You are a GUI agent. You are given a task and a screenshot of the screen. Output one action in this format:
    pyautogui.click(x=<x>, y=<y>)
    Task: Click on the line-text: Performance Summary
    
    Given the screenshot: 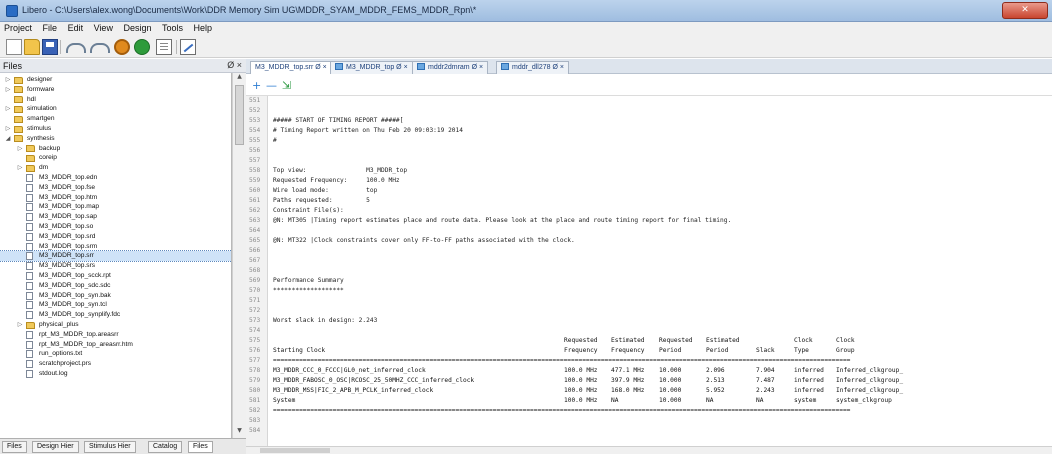 What is the action you would take?
    pyautogui.click(x=308, y=280)
    